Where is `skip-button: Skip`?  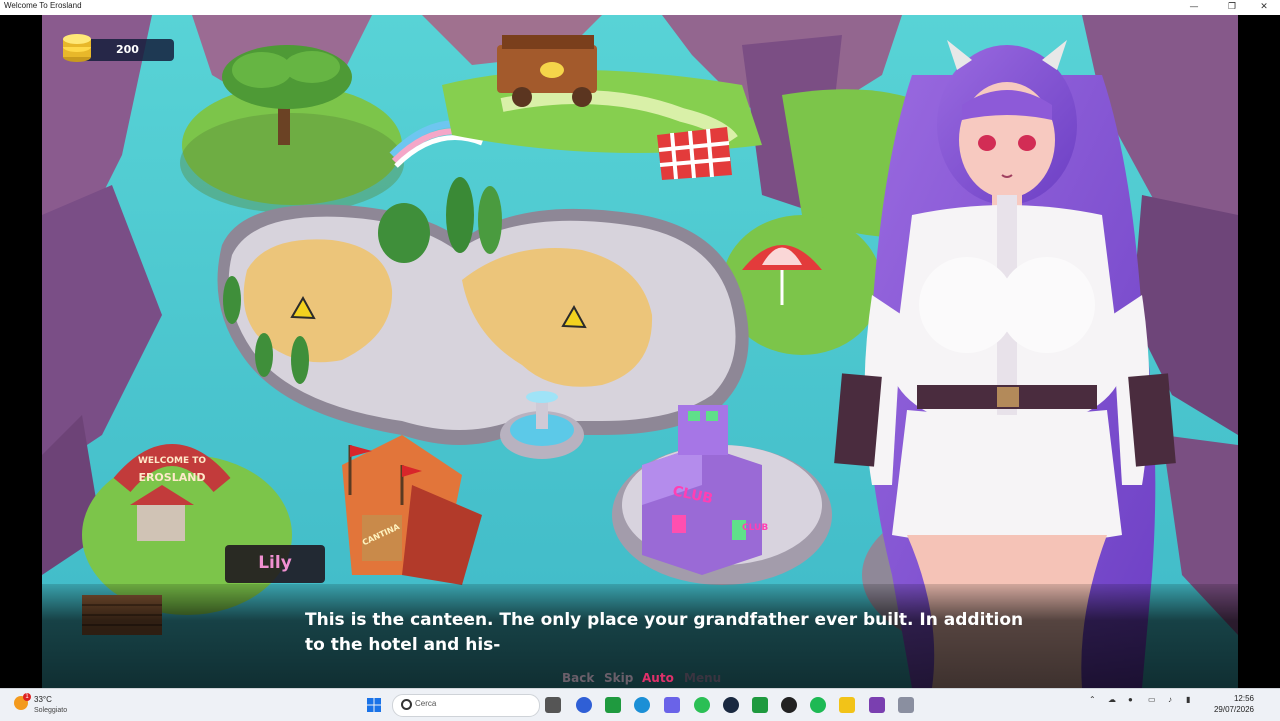 skip-button: Skip is located at coordinates (618, 678).